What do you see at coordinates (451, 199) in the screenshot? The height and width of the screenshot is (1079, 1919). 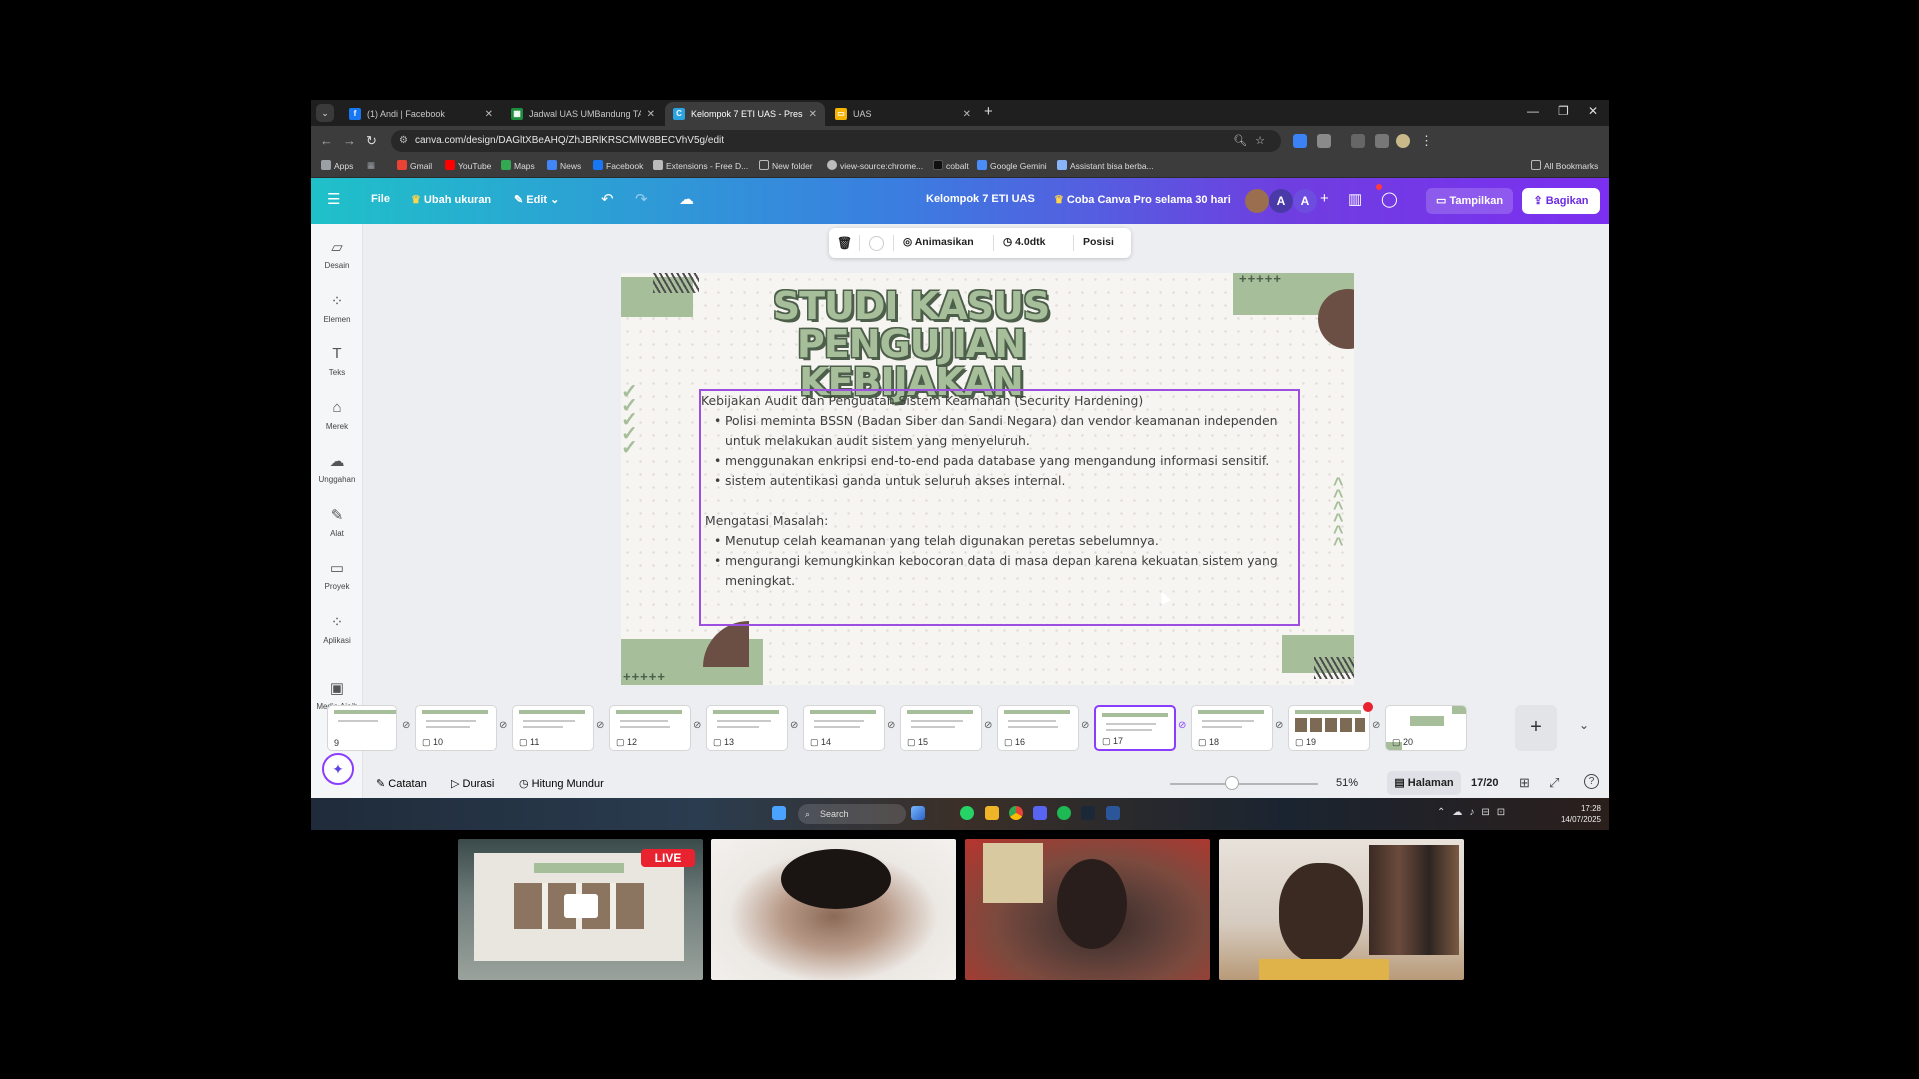 I see `resize-button: ♛ Ubah ukuran` at bounding box center [451, 199].